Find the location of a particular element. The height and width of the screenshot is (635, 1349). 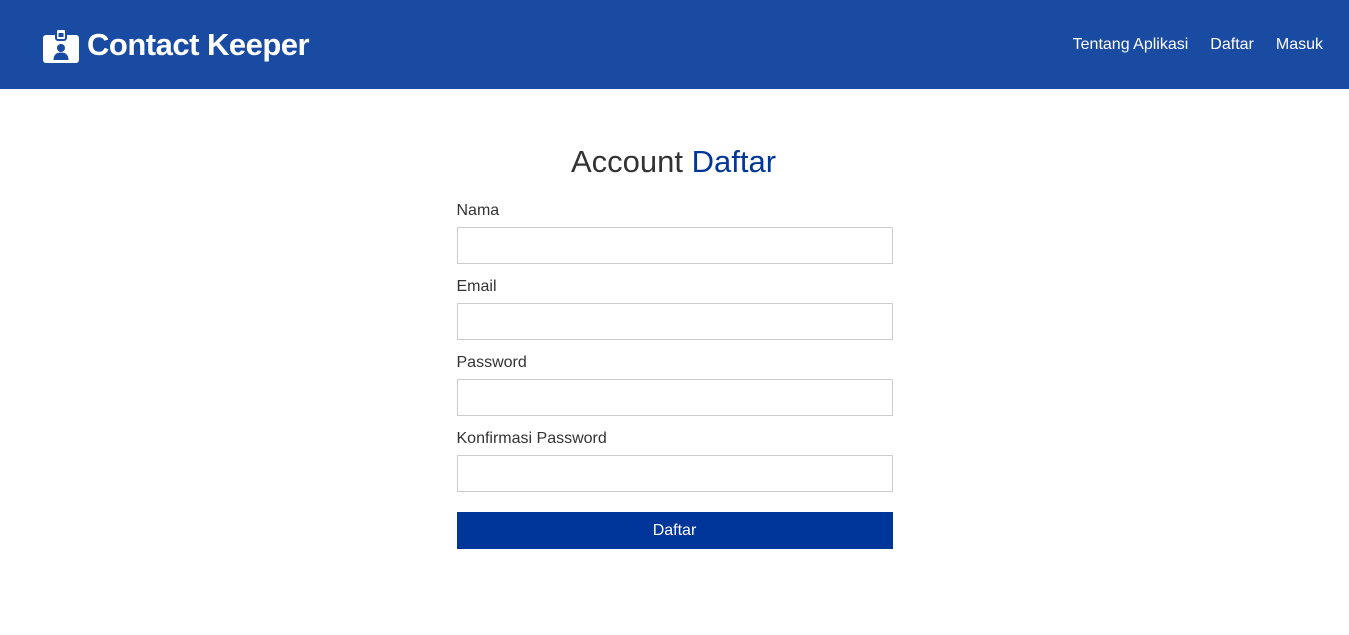

nav-links: Tentang Aplikasi Daftar Masuk is located at coordinates (1187, 45).